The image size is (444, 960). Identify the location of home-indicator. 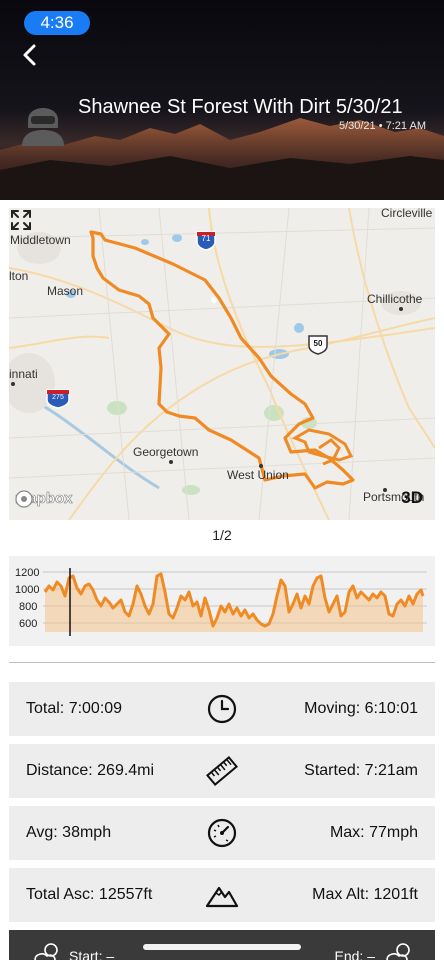
(222, 947).